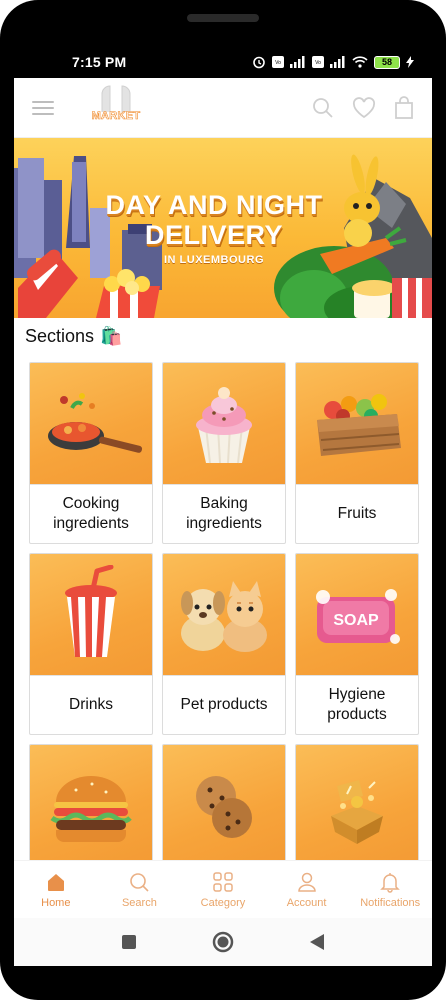 Image resolution: width=446 pixels, height=1000 pixels. I want to click on section-label: Fruits, so click(357, 513).